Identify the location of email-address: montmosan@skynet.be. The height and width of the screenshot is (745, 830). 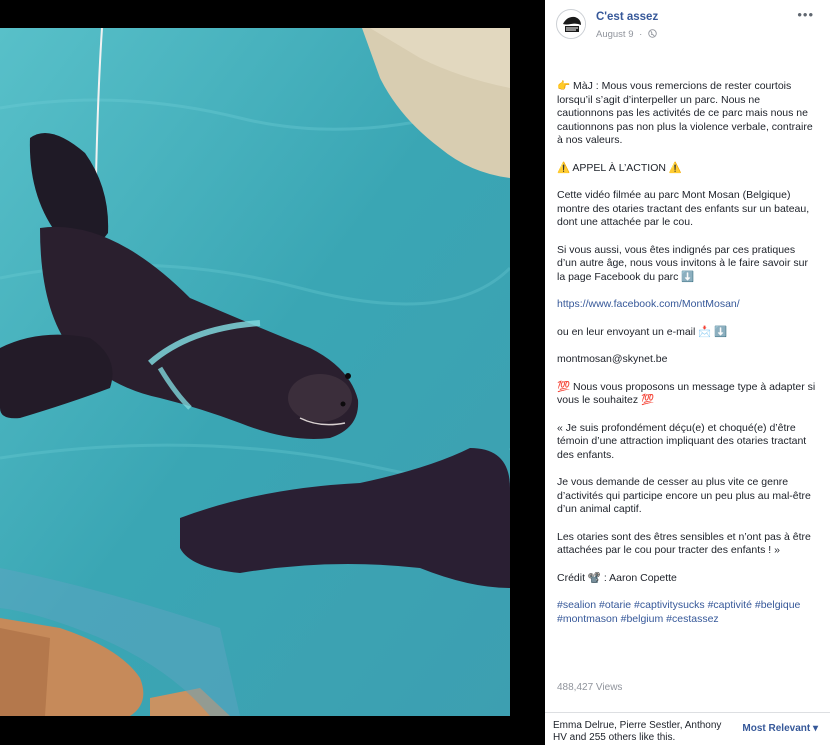
(612, 359).